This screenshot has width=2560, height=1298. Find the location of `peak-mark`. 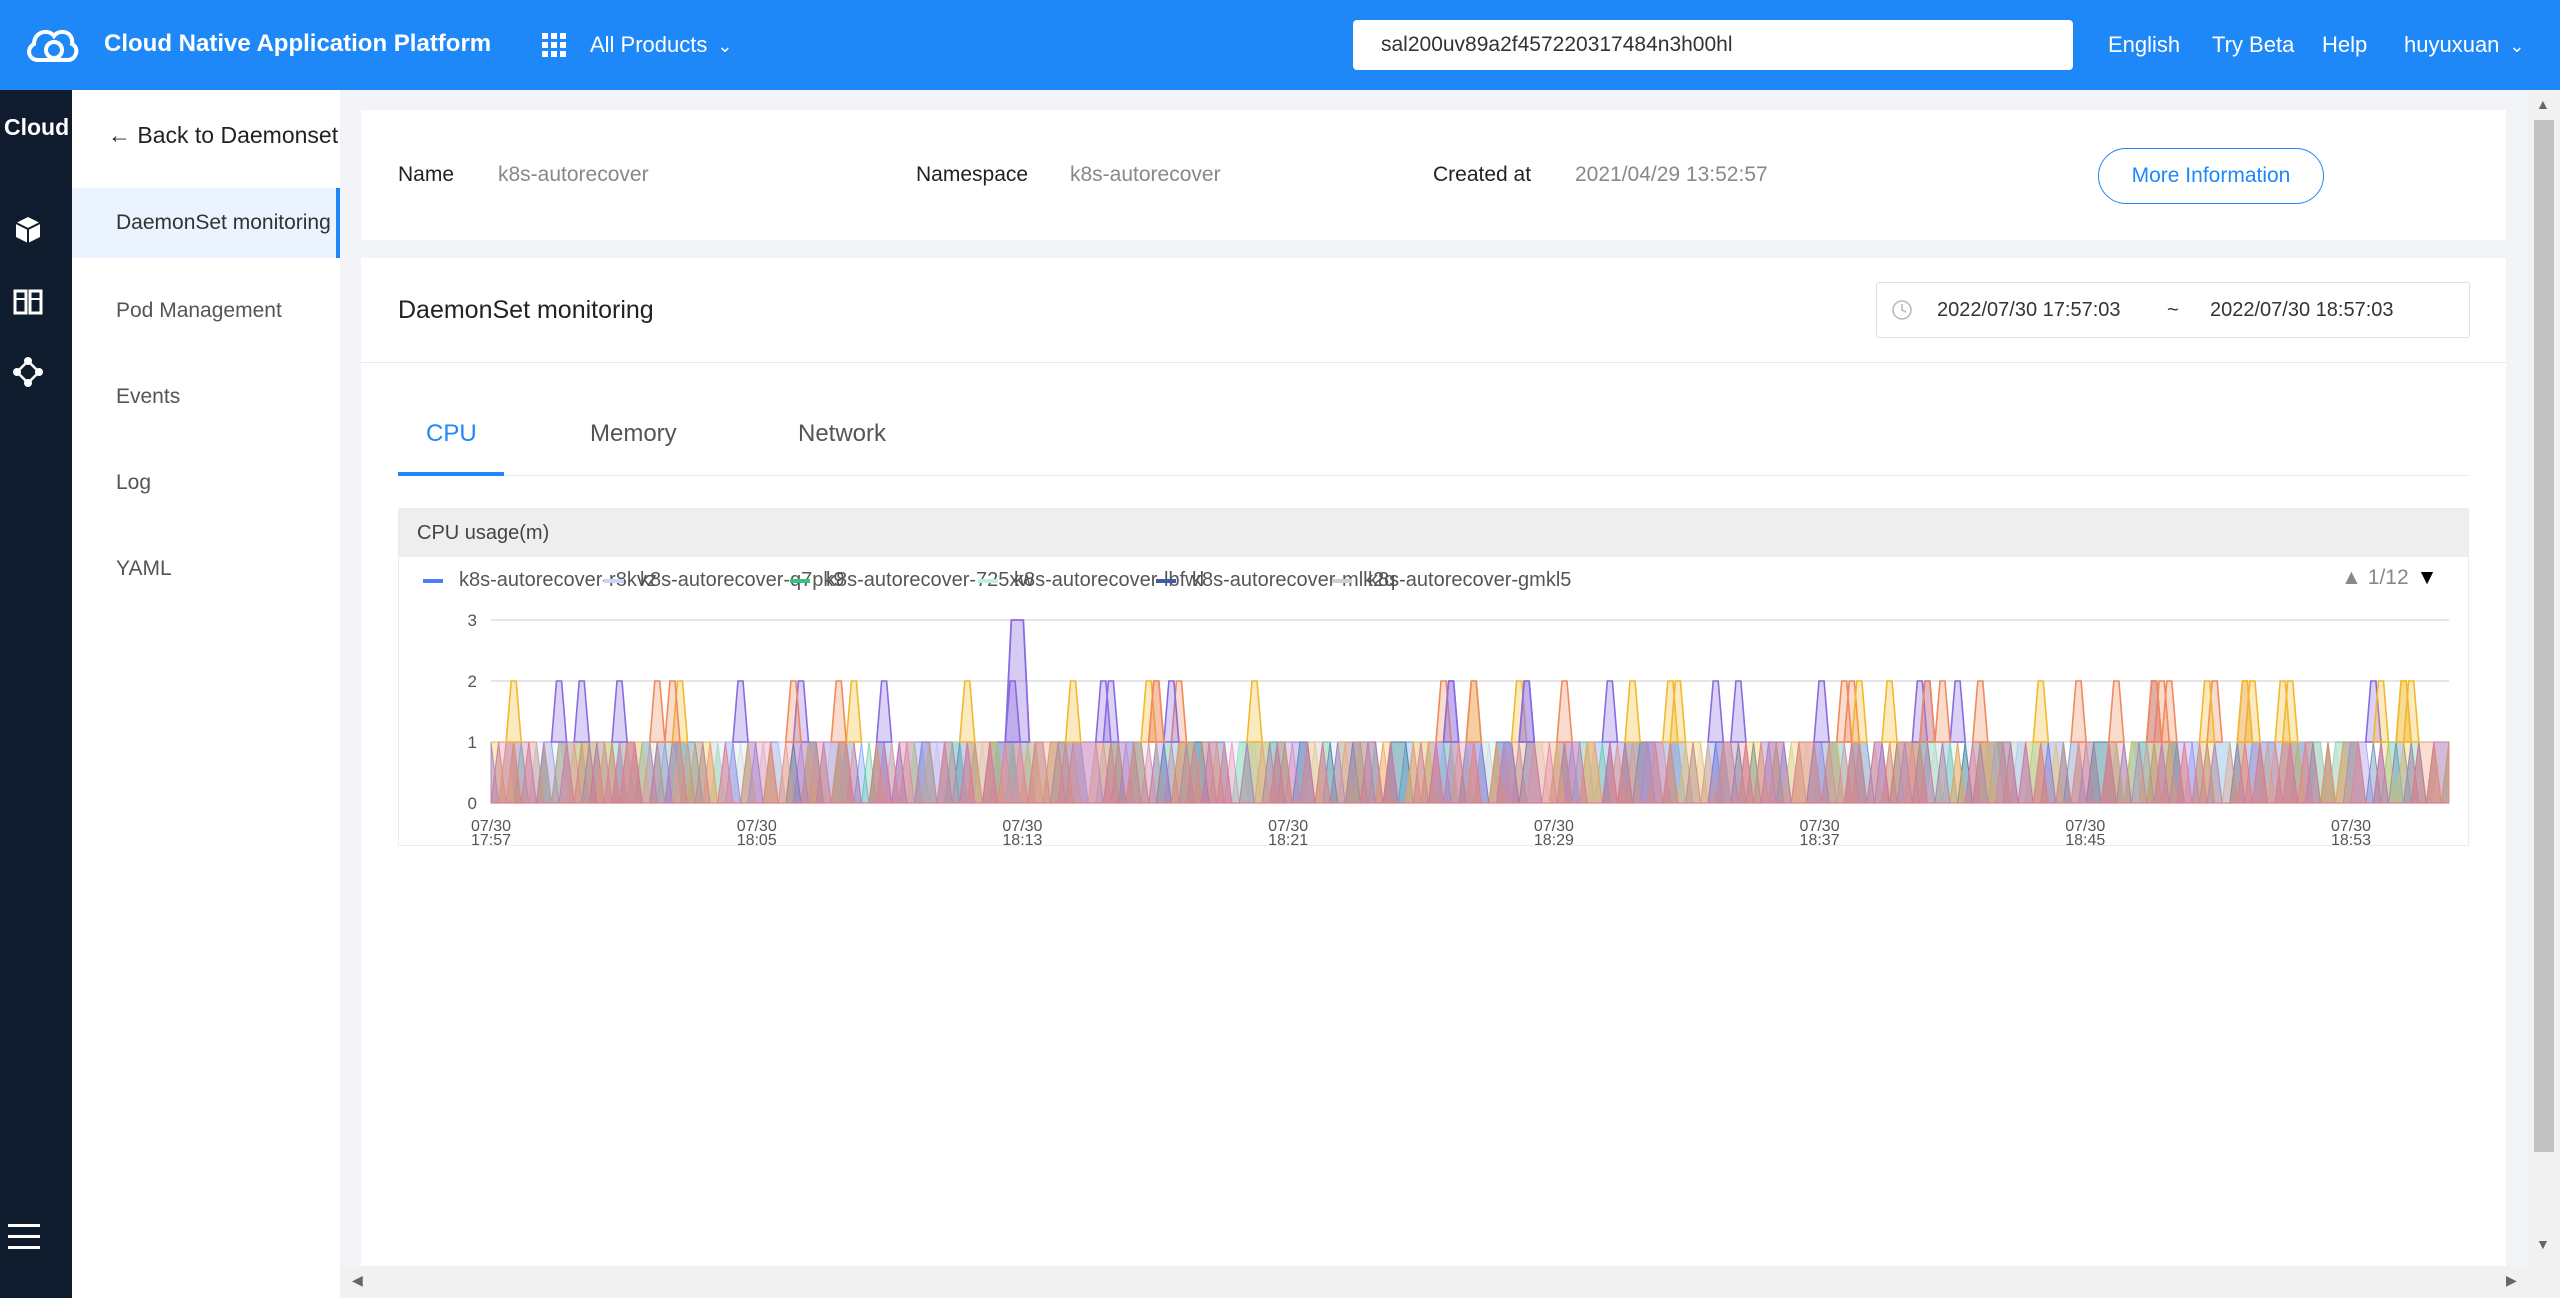

peak-mark is located at coordinates (1017, 681).